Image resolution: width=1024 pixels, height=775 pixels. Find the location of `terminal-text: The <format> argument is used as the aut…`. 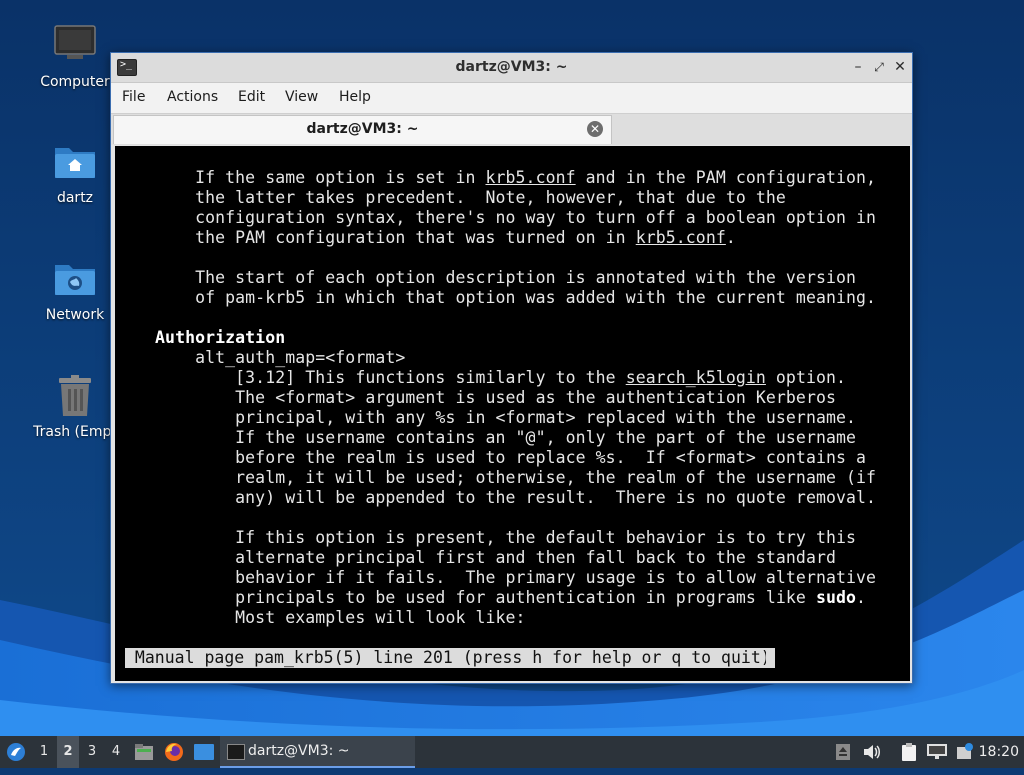

terminal-text: The <format> argument is used as the aut… is located at coordinates (480, 397).